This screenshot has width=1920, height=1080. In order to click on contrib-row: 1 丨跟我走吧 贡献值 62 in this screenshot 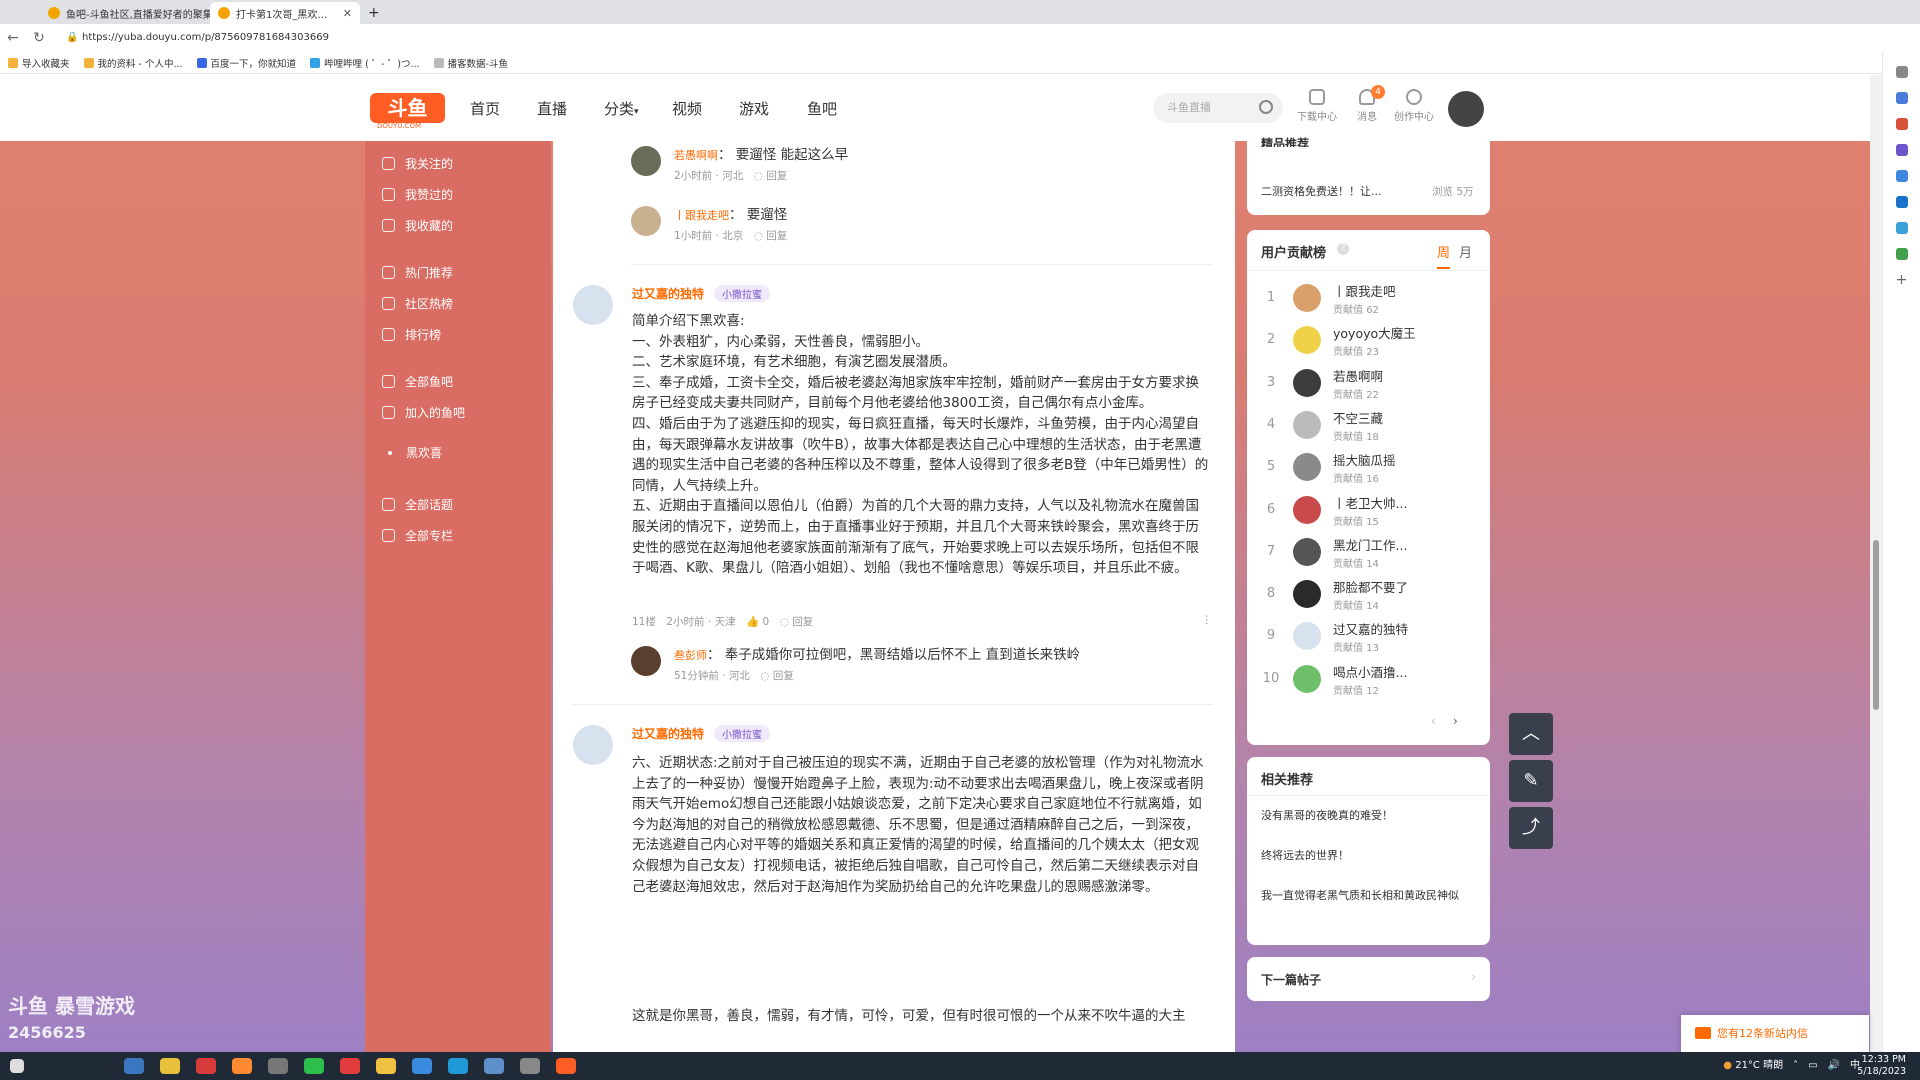, I will do `click(1368, 298)`.